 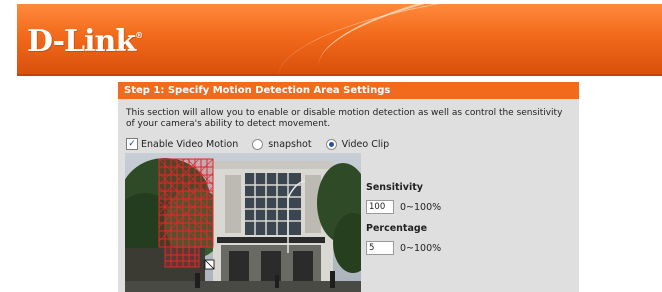 I want to click on dlink-logo: D-Link®, so click(x=85, y=41).